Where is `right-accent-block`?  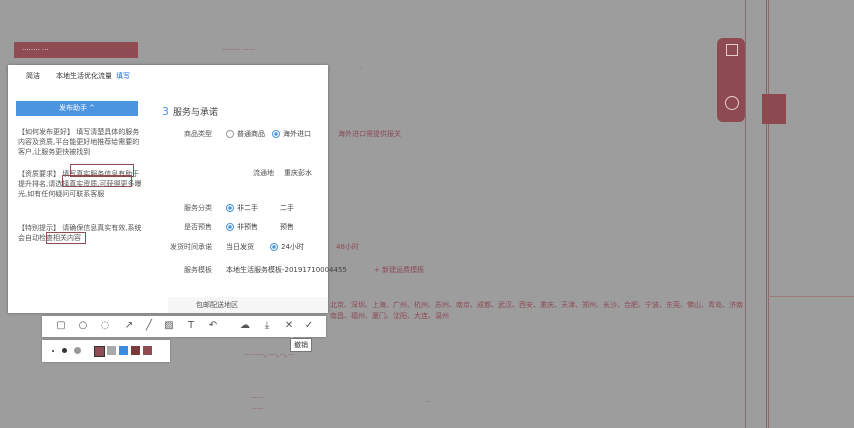 right-accent-block is located at coordinates (774, 109).